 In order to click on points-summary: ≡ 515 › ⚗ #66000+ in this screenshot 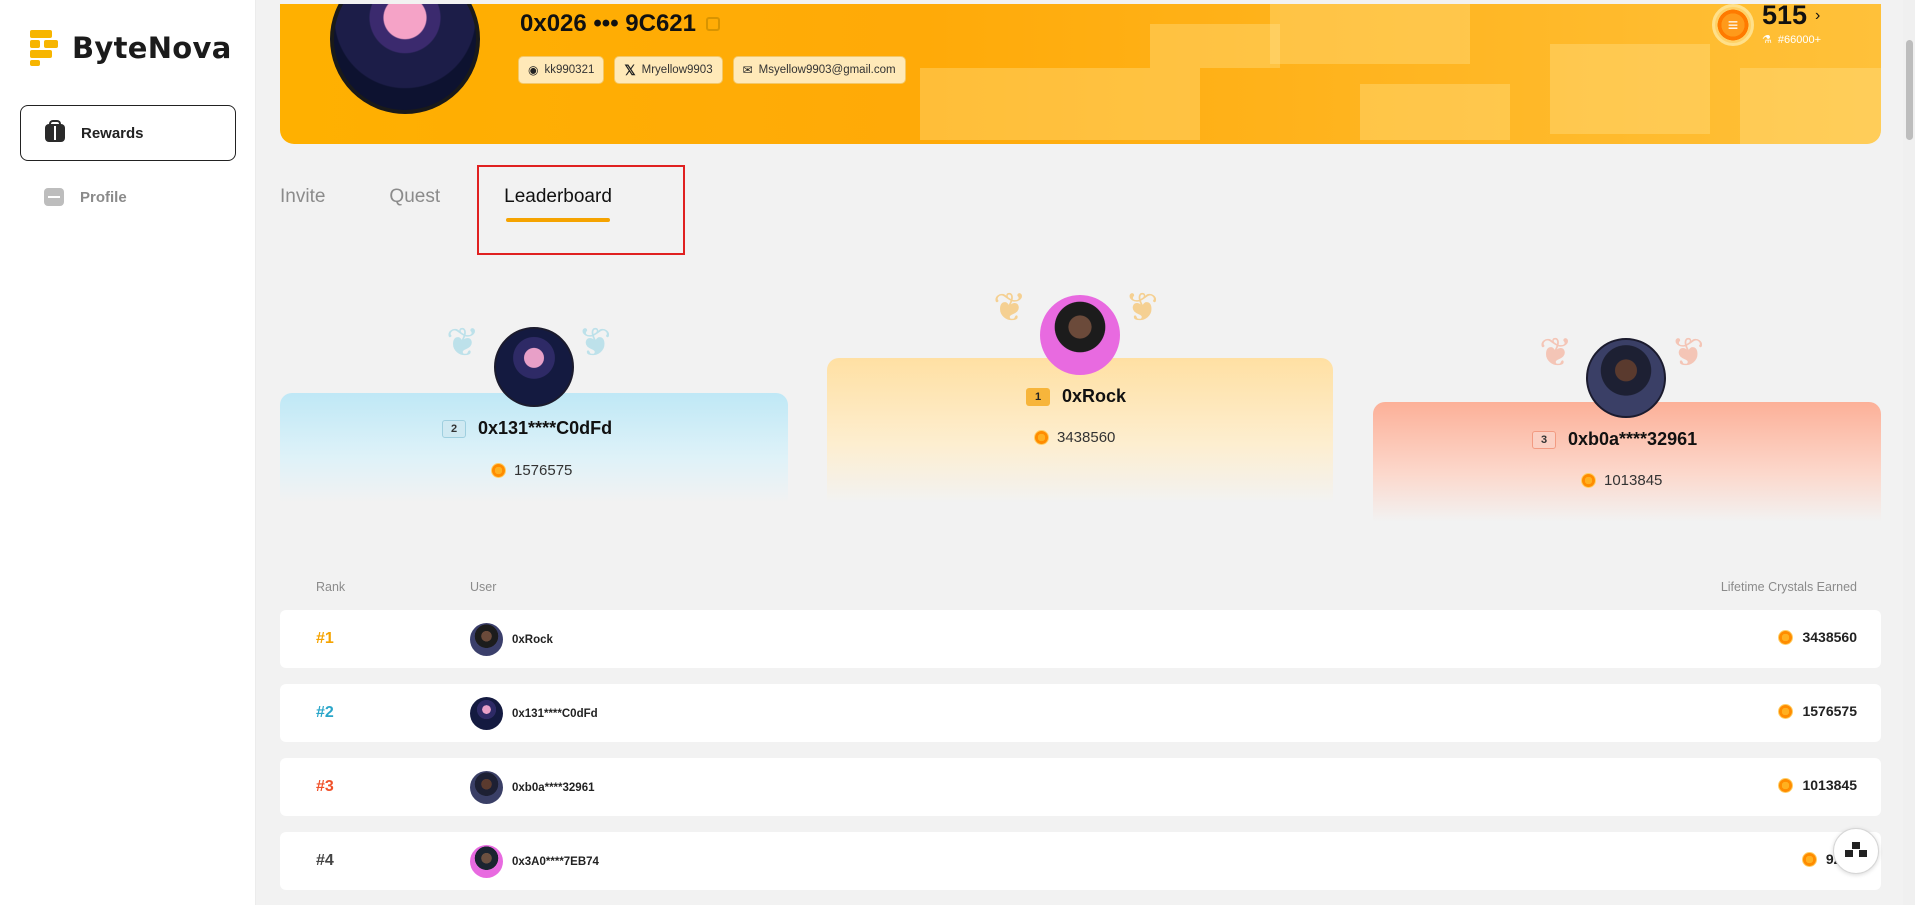, I will do `click(1766, 25)`.